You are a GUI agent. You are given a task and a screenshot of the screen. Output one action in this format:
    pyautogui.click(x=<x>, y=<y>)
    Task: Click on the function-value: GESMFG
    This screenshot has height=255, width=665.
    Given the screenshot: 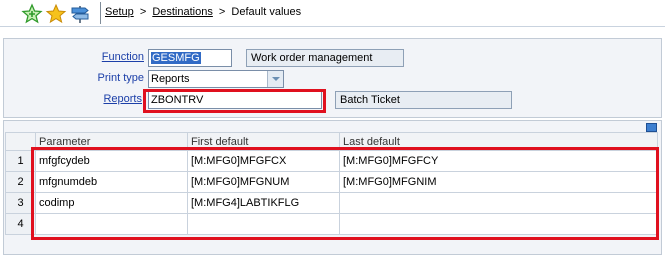 What is the action you would take?
    pyautogui.click(x=176, y=58)
    